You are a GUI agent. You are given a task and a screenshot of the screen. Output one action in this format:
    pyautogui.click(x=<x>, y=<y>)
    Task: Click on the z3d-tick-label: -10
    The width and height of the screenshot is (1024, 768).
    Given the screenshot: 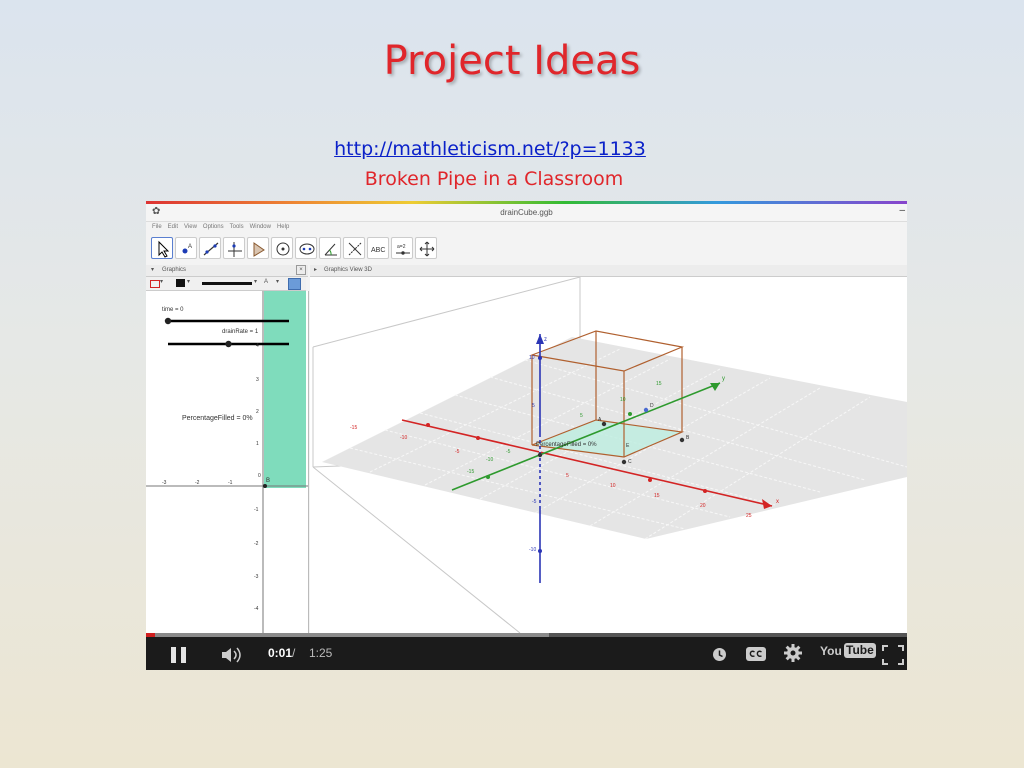 What is the action you would take?
    pyautogui.click(x=533, y=550)
    